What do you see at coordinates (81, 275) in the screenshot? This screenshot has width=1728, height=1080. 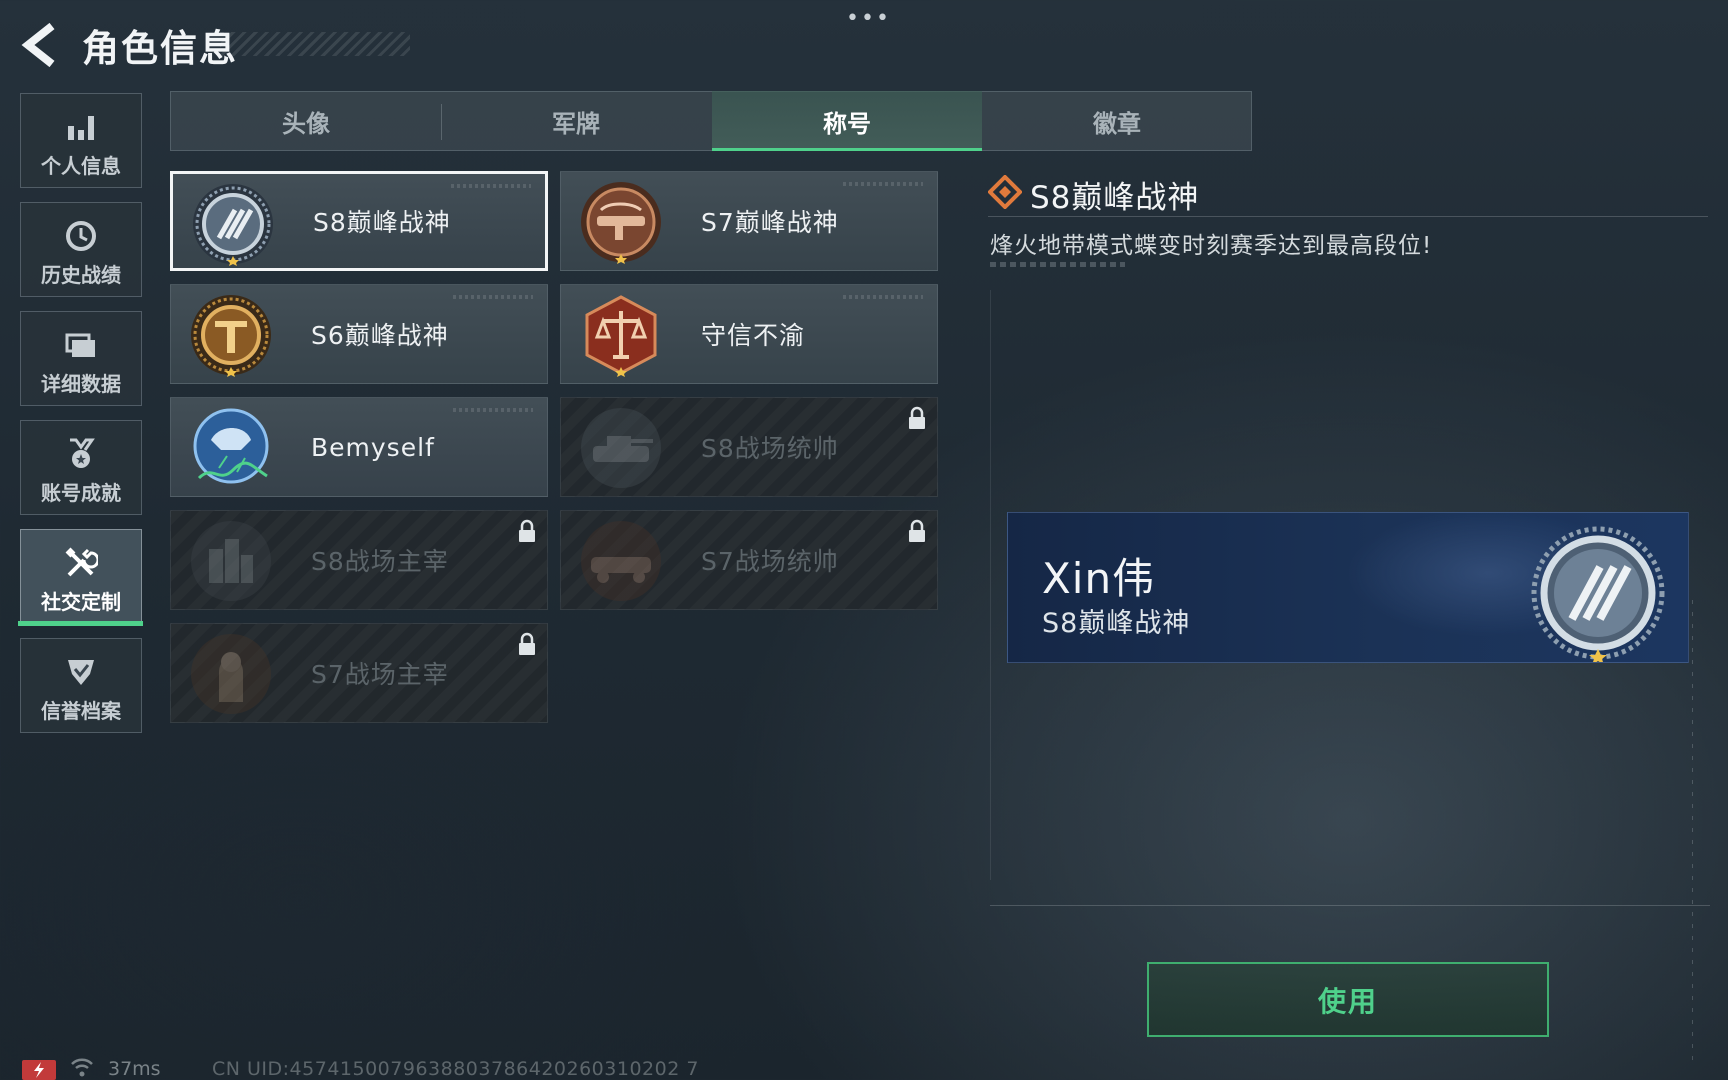 I see `sidebar-item-label: 历史战绩` at bounding box center [81, 275].